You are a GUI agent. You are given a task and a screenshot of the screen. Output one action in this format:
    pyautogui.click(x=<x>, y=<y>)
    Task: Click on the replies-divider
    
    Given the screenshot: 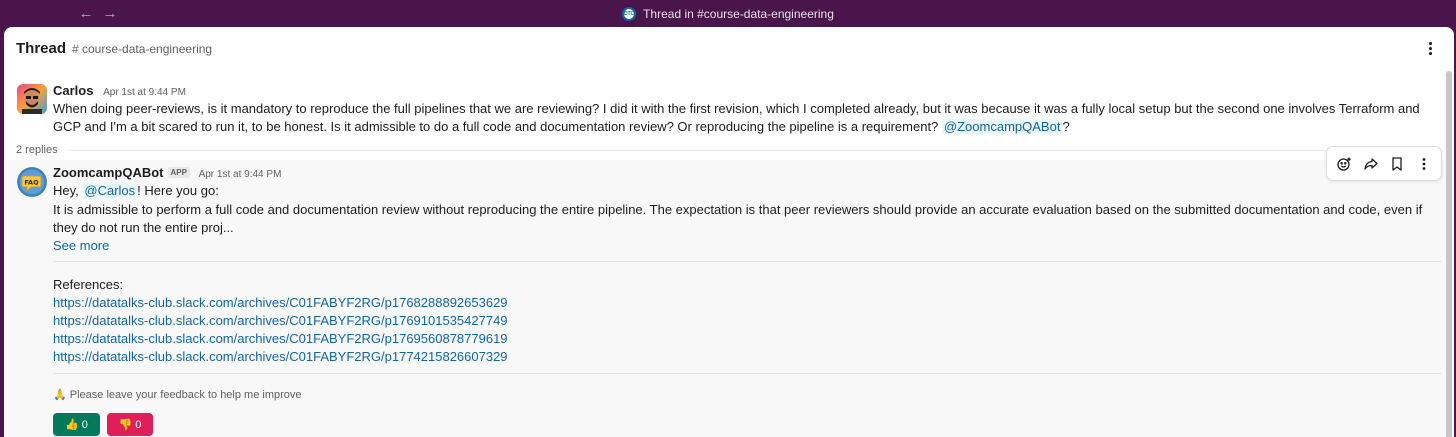 What is the action you would take?
    pyautogui.click(x=755, y=150)
    